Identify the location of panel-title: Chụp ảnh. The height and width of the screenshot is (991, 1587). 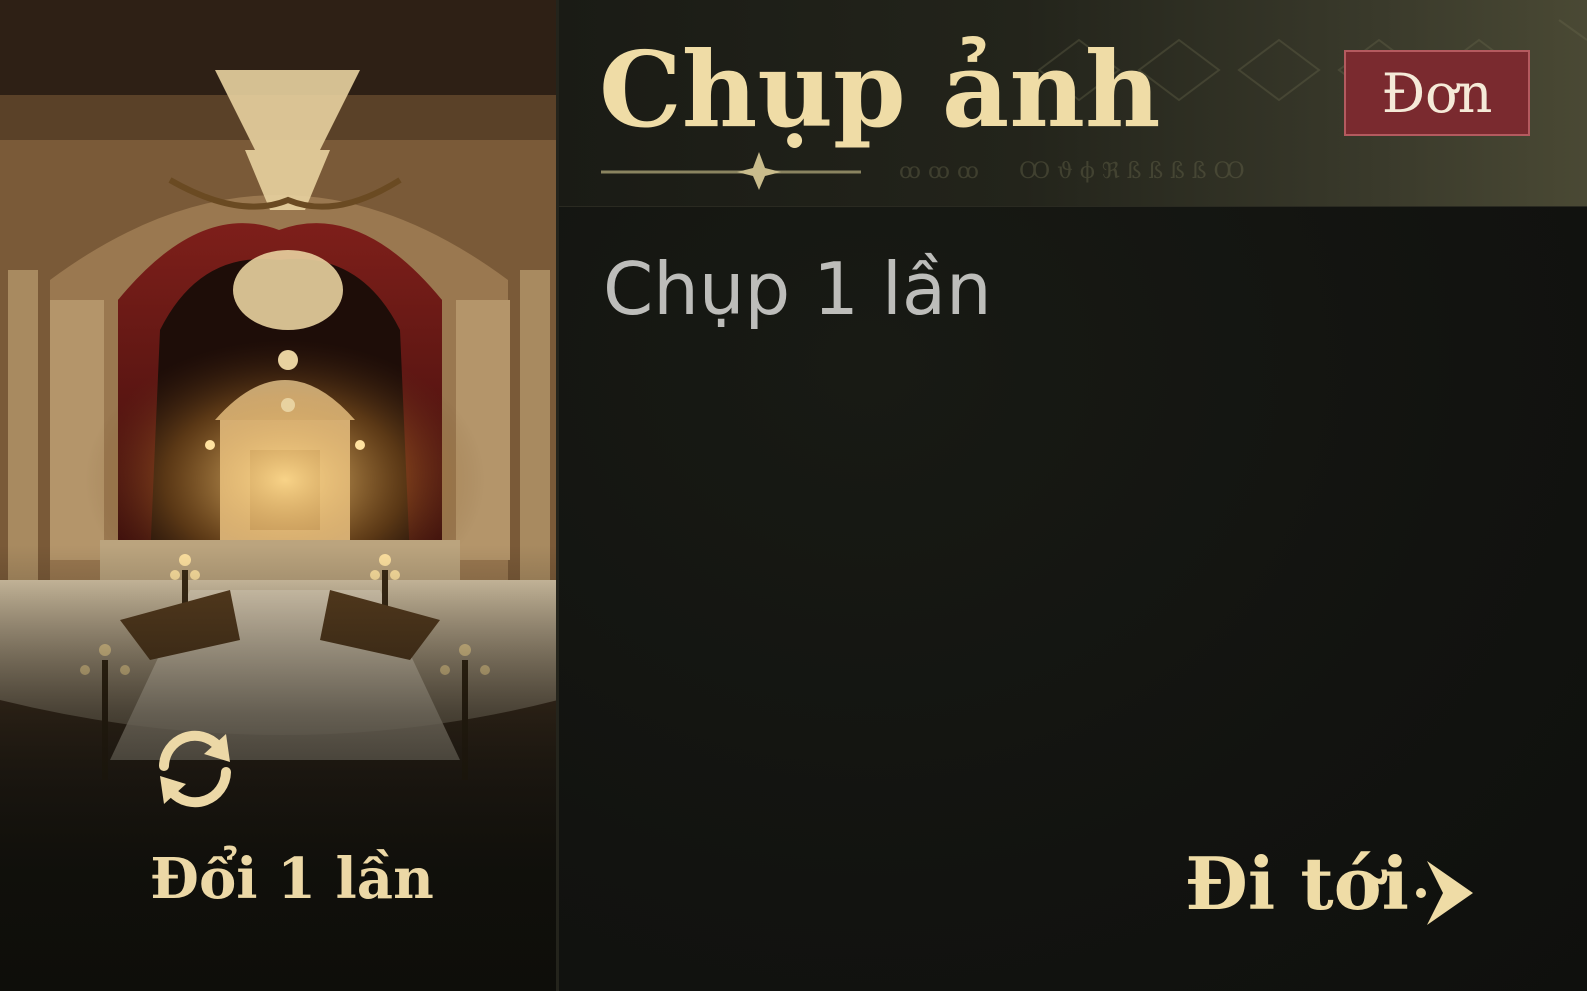
(880, 89).